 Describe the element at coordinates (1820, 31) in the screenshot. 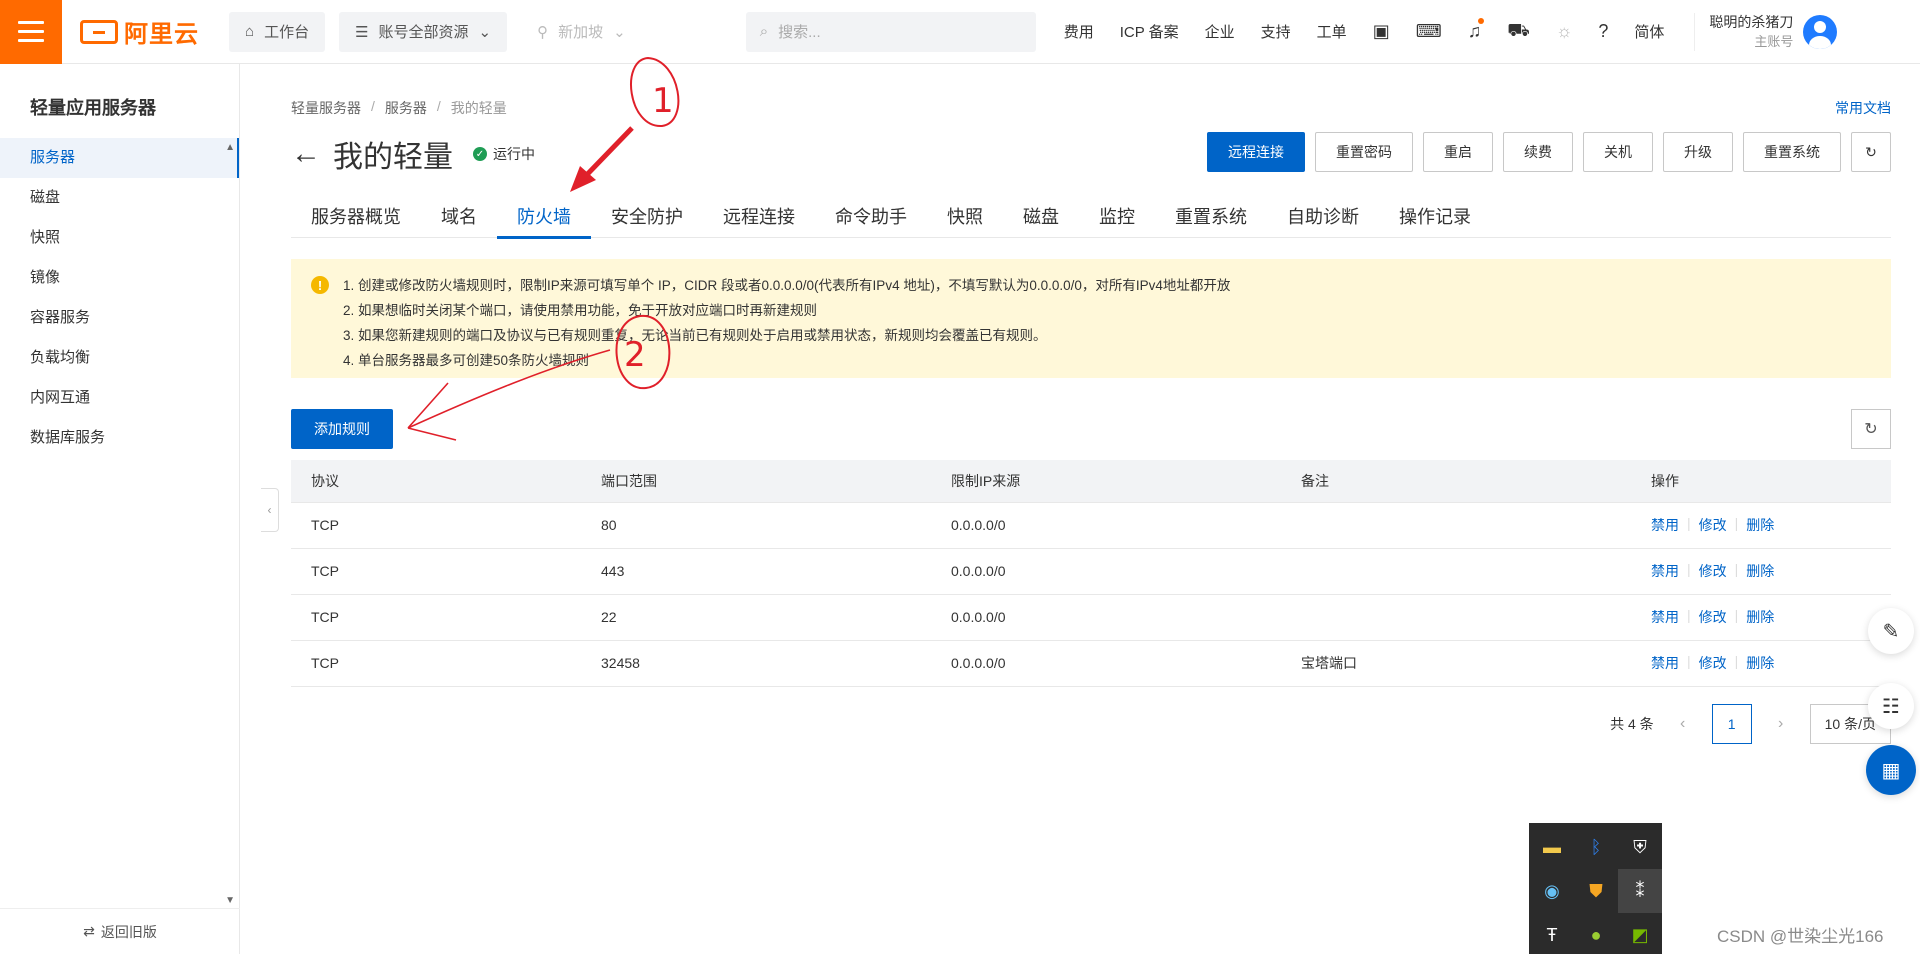

I see `avatar` at that location.